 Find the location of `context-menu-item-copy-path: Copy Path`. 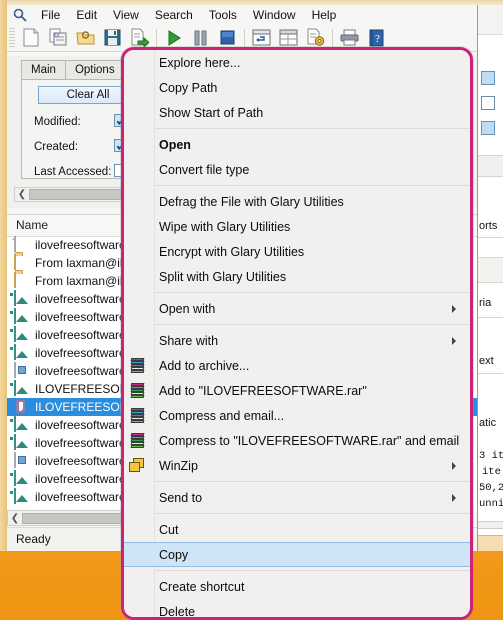

context-menu-item-copy-path: Copy Path is located at coordinates (297, 87).